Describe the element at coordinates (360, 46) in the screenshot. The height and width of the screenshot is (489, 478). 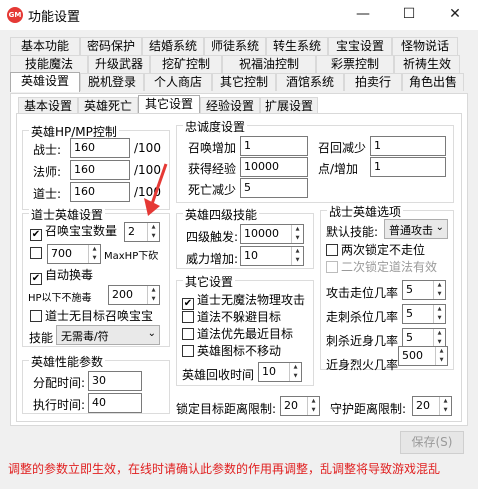
I see `tab-tabs-row1-5: 宝宝设置` at that location.